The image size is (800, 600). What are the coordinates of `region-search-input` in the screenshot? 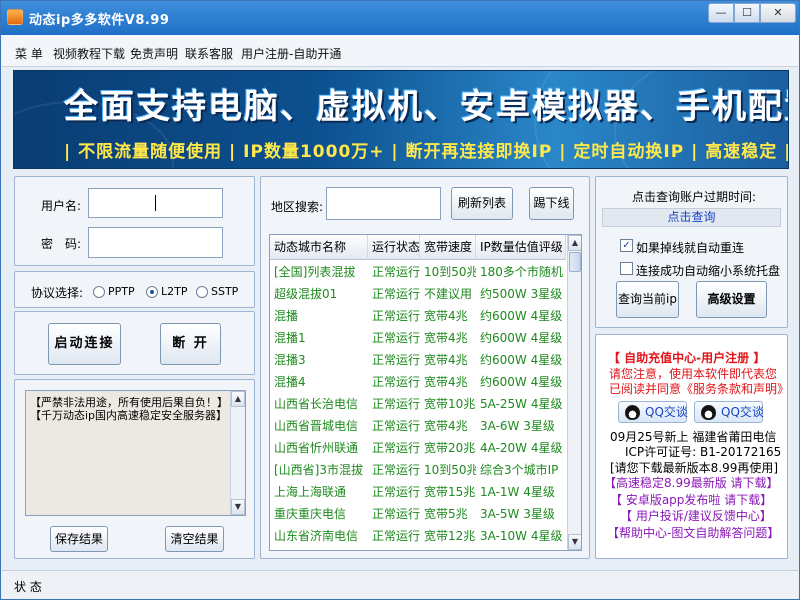 It's located at (383, 203).